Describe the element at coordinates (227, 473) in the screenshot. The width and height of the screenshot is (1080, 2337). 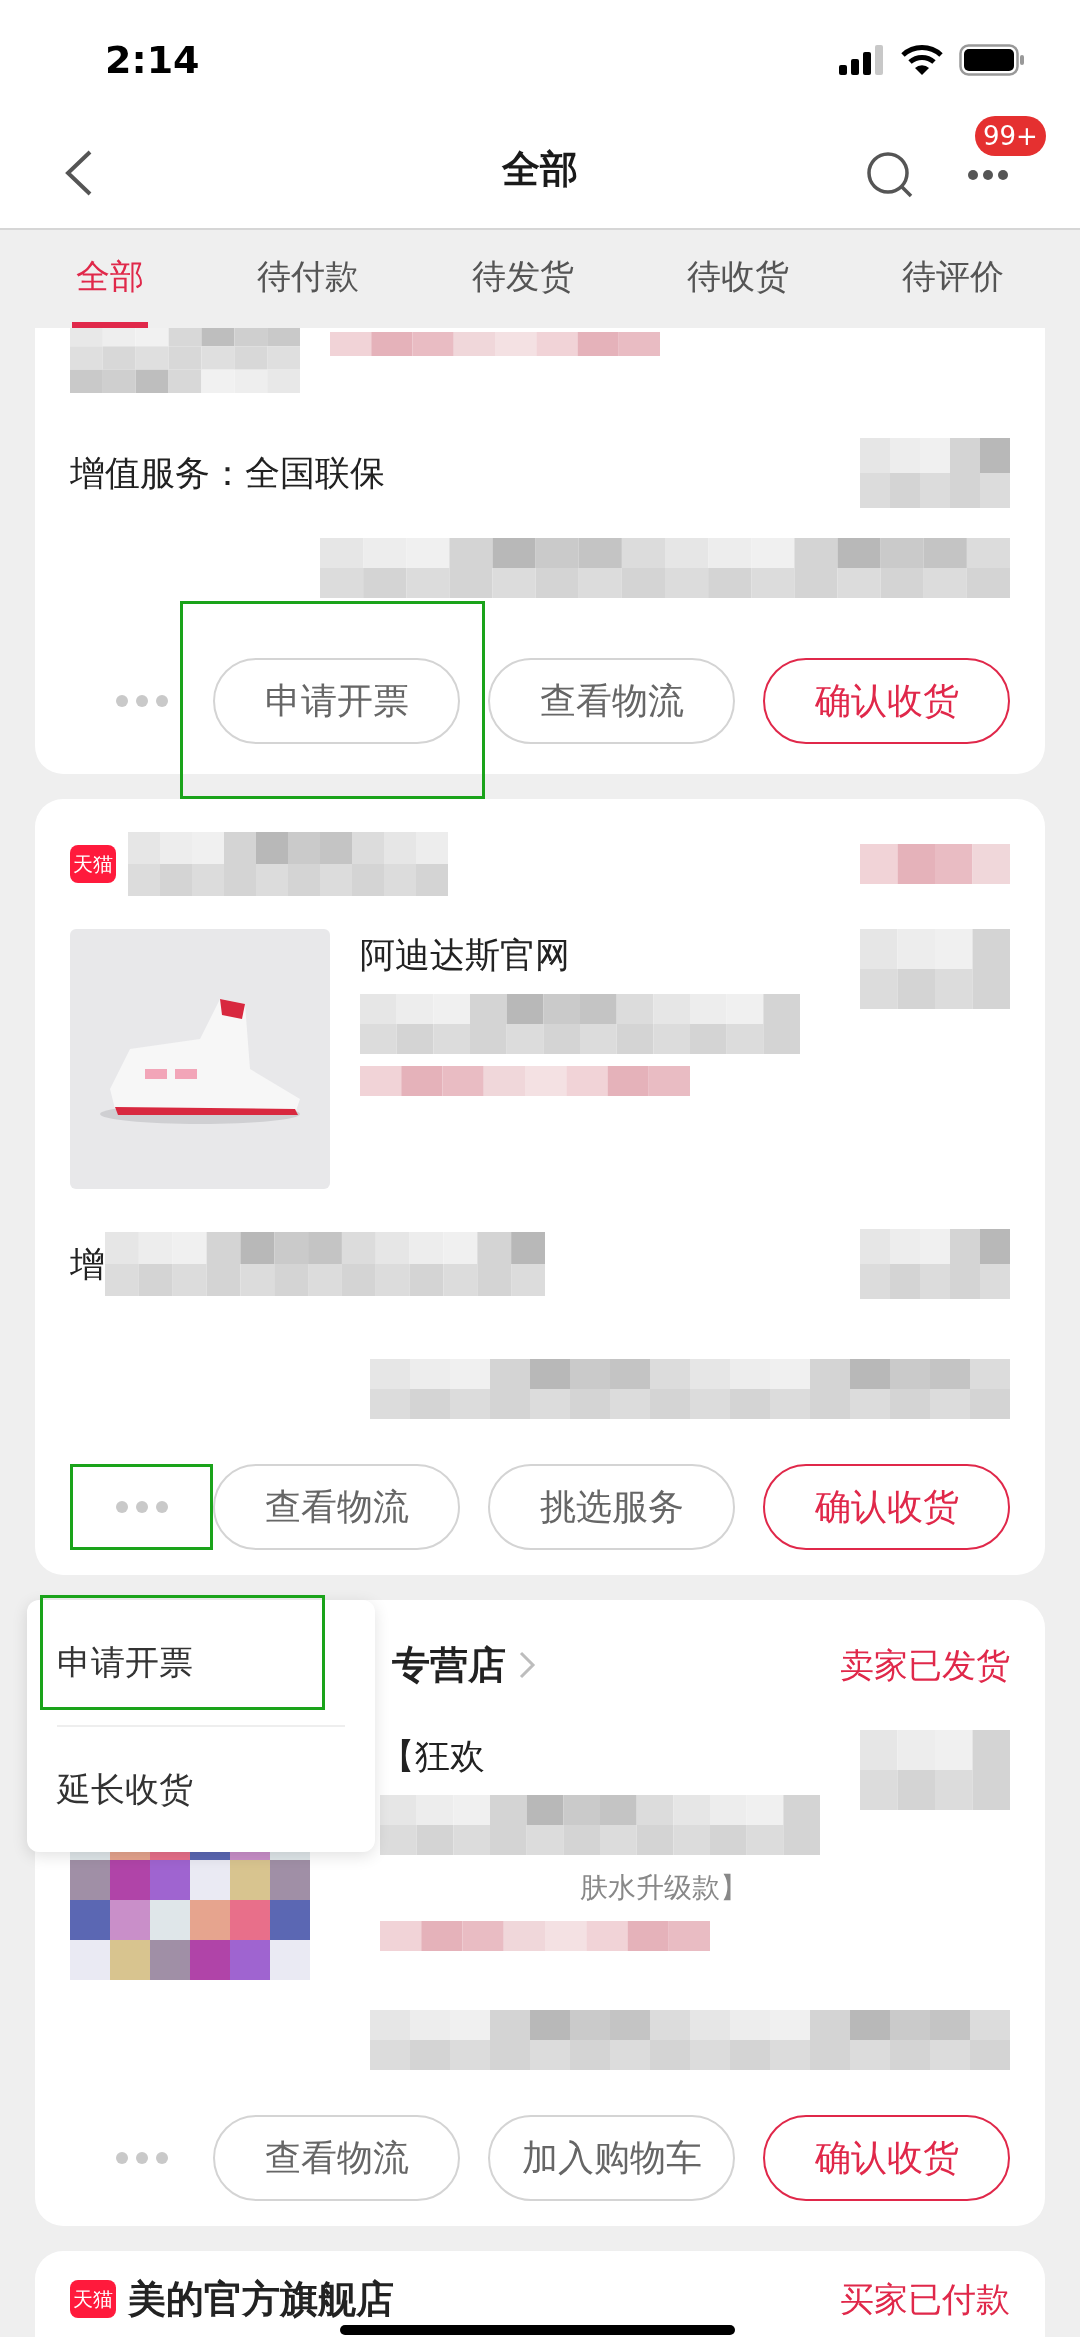
I see `service-text: 增值服务：全国联保` at that location.